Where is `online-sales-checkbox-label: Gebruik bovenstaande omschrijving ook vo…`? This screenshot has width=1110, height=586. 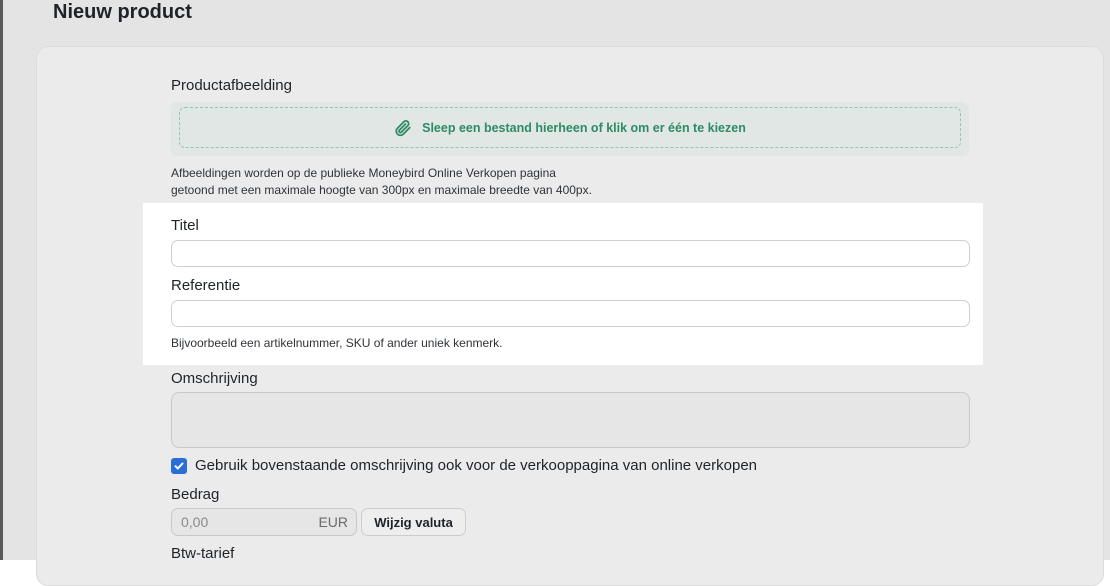
online-sales-checkbox-label: Gebruik bovenstaande omschrijving ook vo… is located at coordinates (476, 466).